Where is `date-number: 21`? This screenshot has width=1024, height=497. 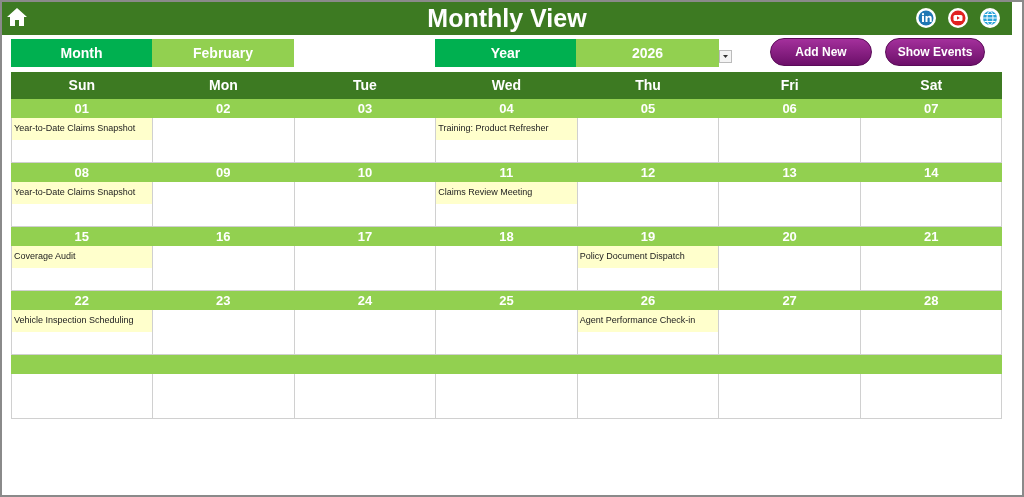
date-number: 21 is located at coordinates (931, 237).